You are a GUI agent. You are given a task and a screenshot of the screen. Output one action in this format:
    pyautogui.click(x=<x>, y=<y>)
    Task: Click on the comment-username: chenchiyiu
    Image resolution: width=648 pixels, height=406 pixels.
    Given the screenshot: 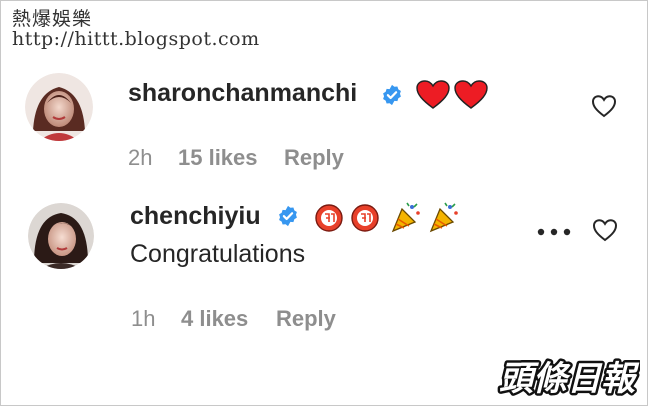 What is the action you would take?
    pyautogui.click(x=195, y=216)
    